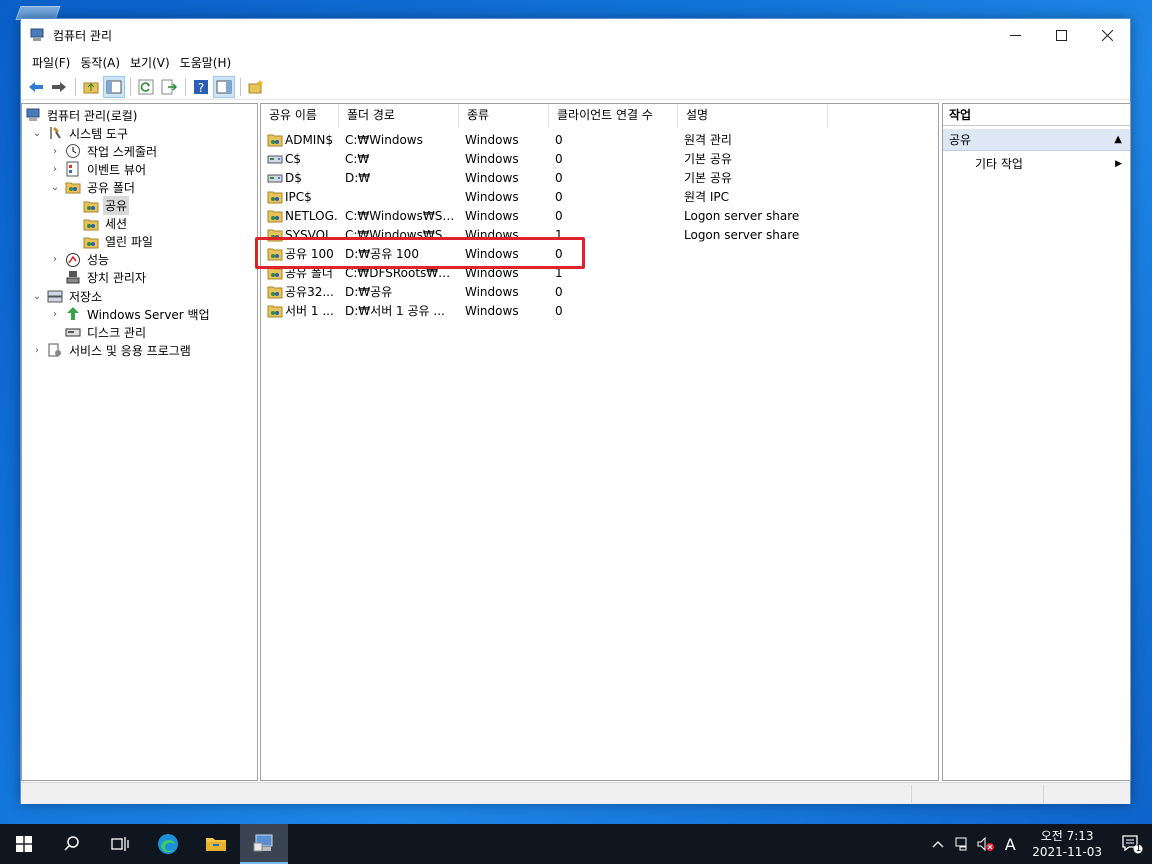  Describe the element at coordinates (98, 224) in the screenshot. I see `tree-item: 세션` at that location.